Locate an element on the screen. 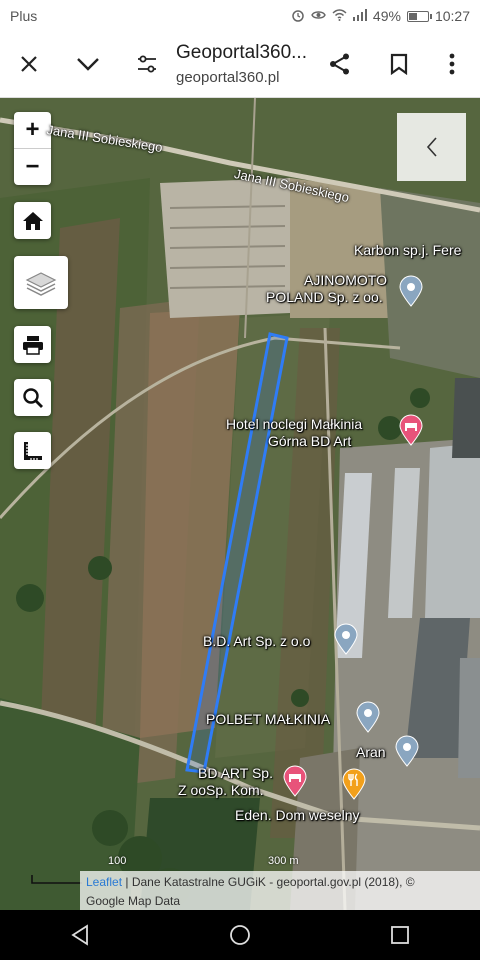 The height and width of the screenshot is (960, 480). page-url: geoportal360.pl is located at coordinates (228, 77).